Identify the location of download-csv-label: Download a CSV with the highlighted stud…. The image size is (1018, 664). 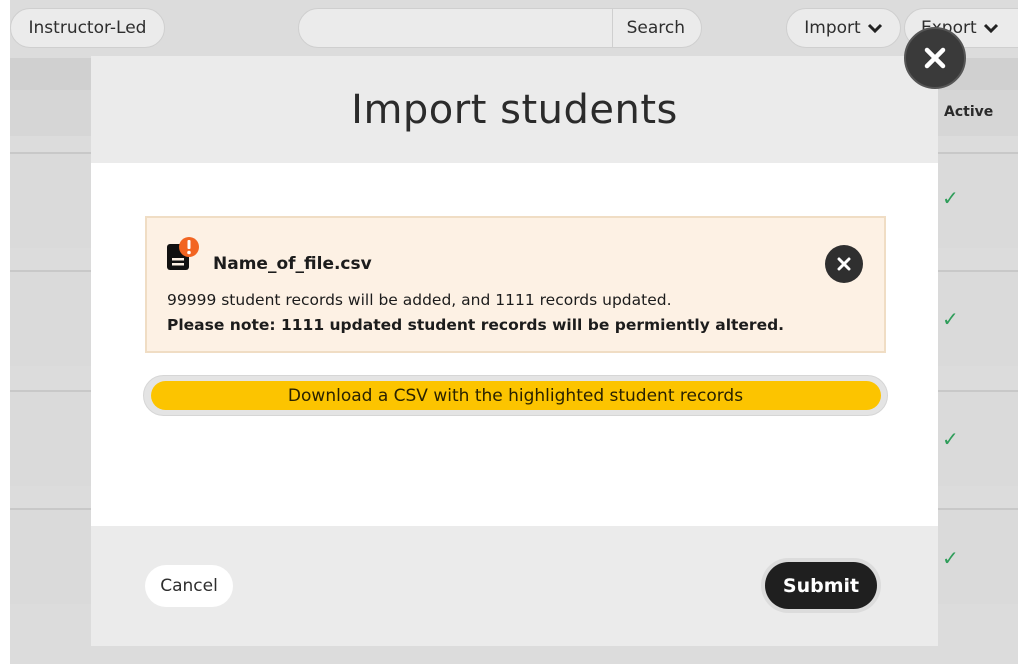
(515, 395).